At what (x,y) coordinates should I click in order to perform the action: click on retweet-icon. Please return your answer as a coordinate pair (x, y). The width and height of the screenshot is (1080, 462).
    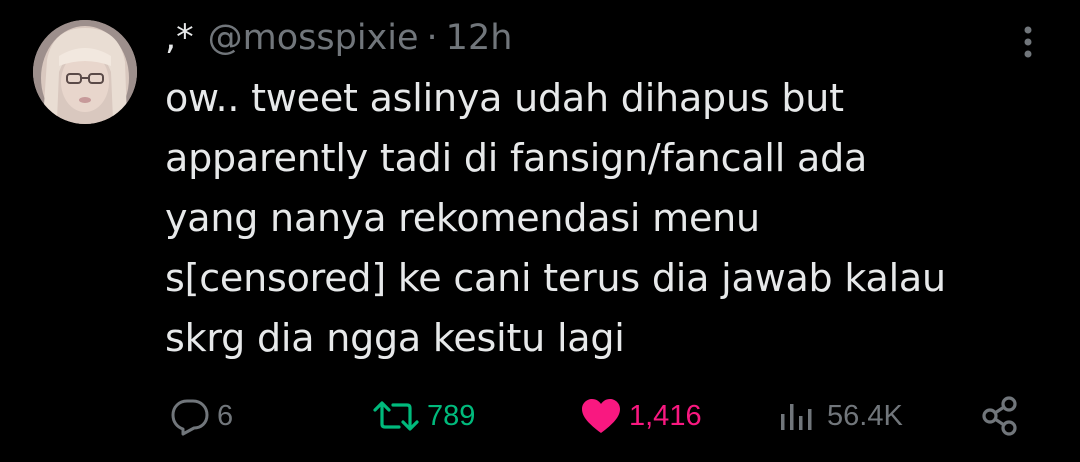
    Looking at the image, I should click on (396, 416).